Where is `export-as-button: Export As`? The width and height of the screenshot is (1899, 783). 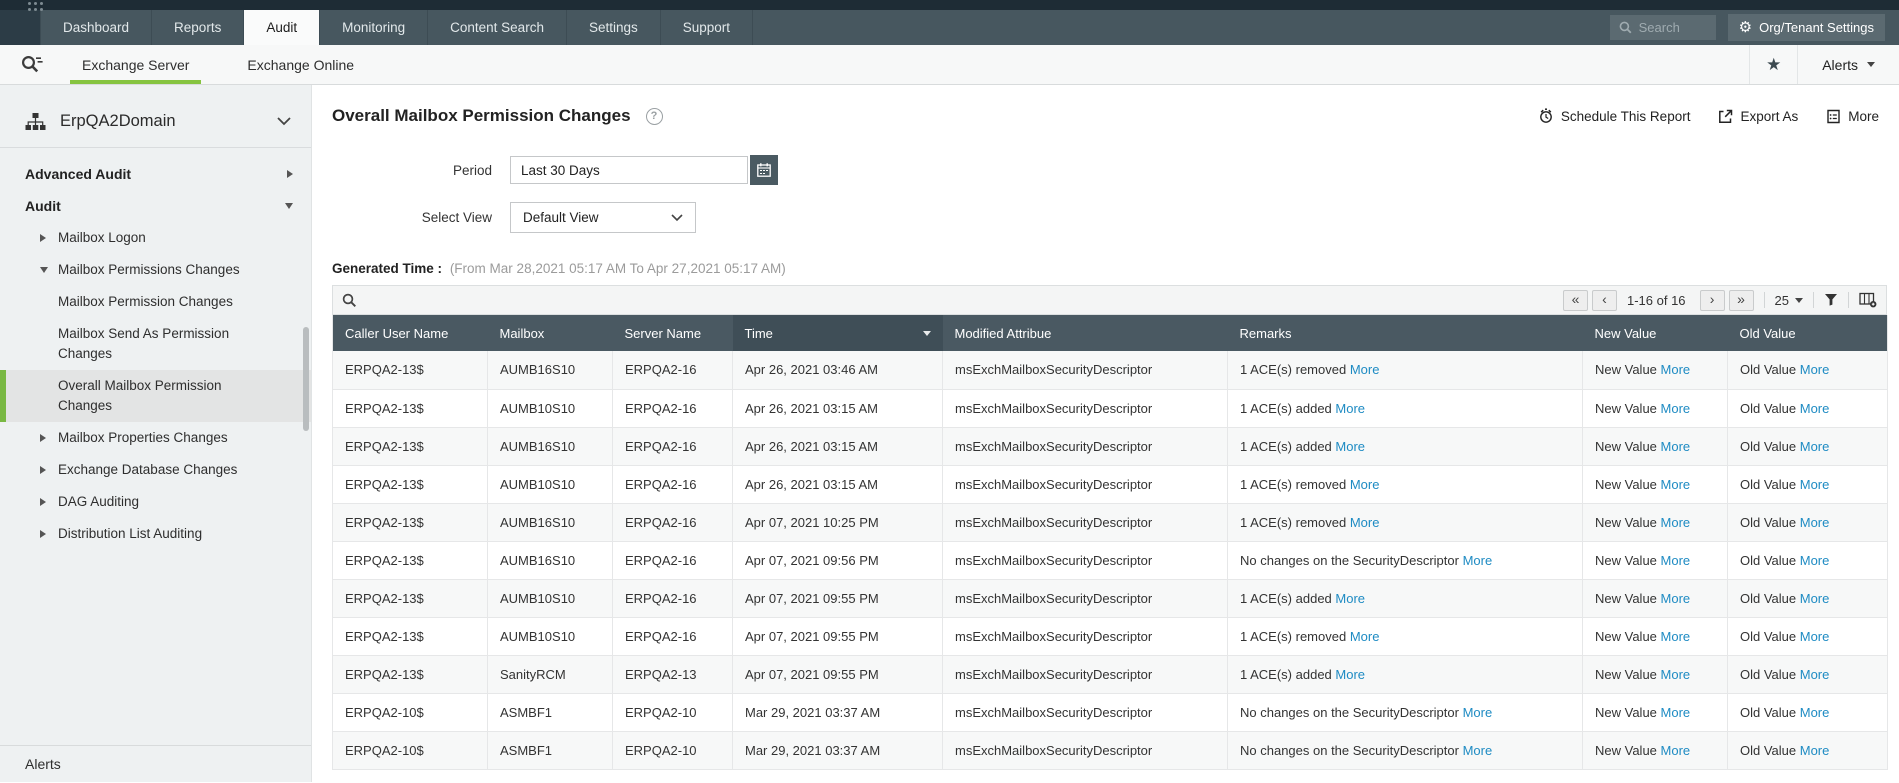 export-as-button: Export As is located at coordinates (1758, 116).